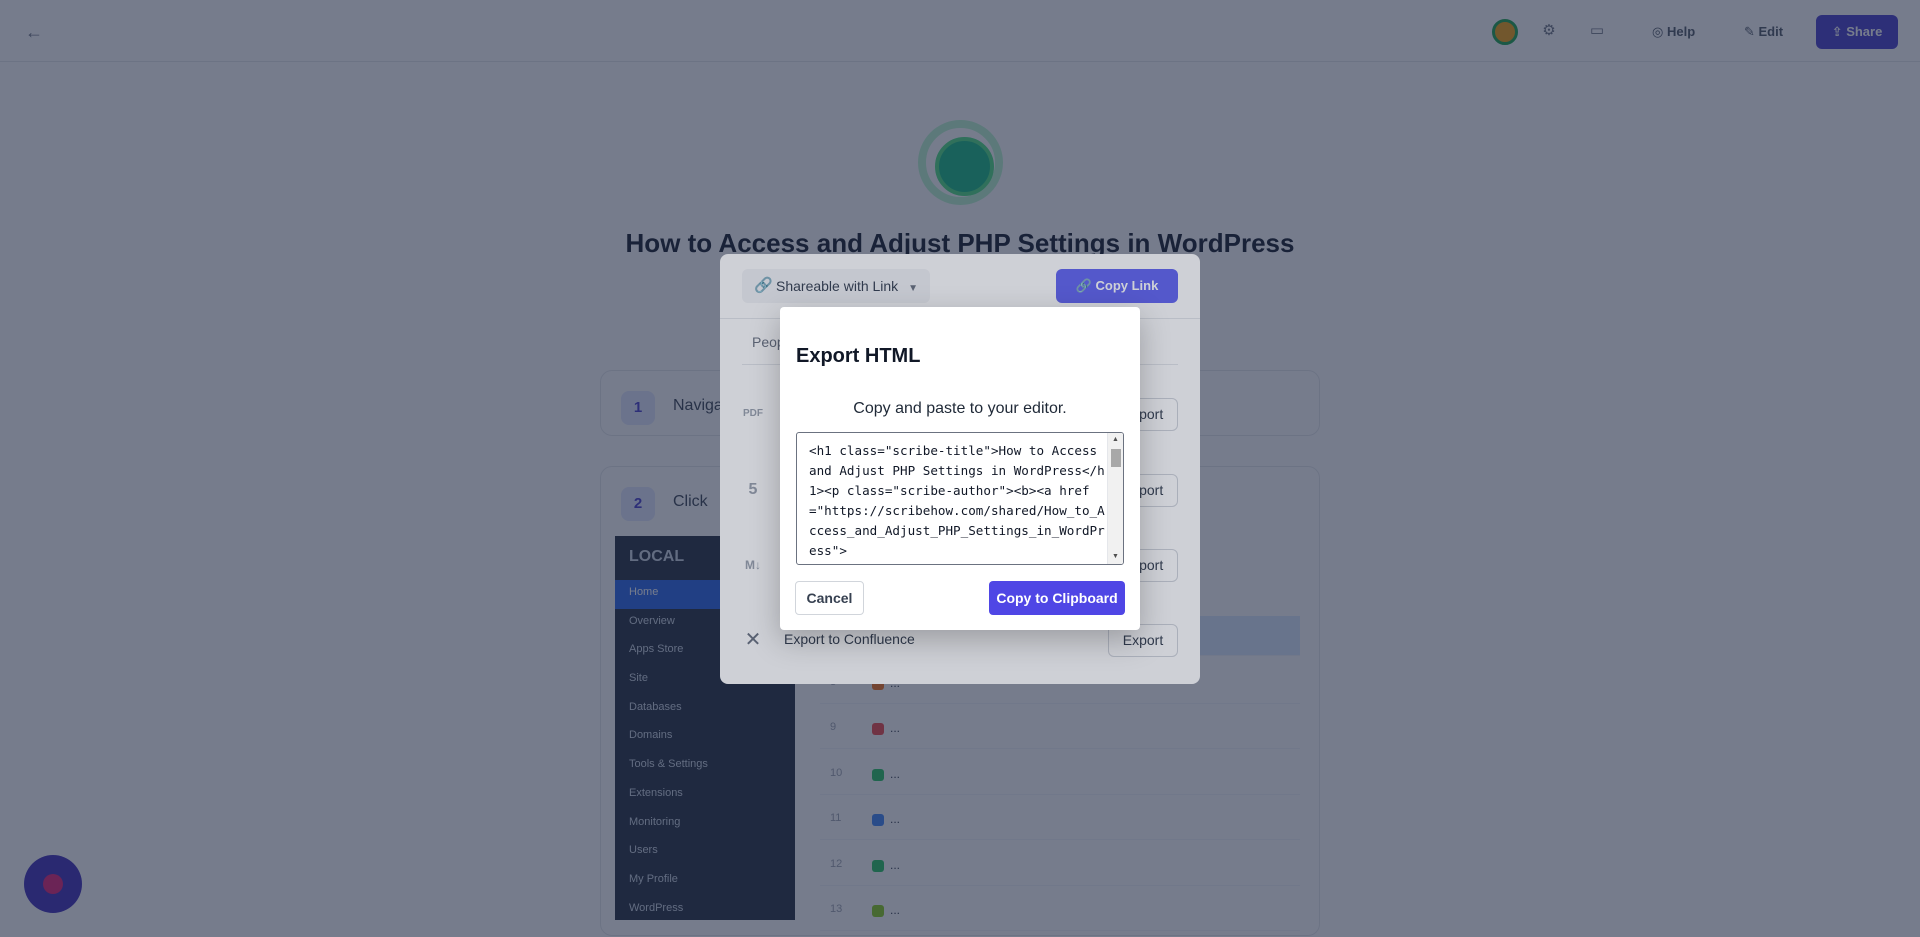 The image size is (1920, 937). What do you see at coordinates (1116, 458) in the screenshot?
I see `scrollbar-thumb` at bounding box center [1116, 458].